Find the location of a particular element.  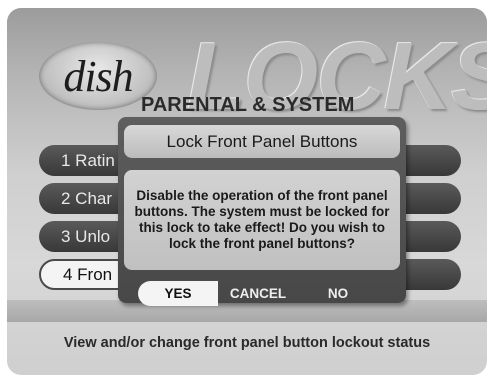

menu-item-label: 3 Unlo is located at coordinates (86, 236).